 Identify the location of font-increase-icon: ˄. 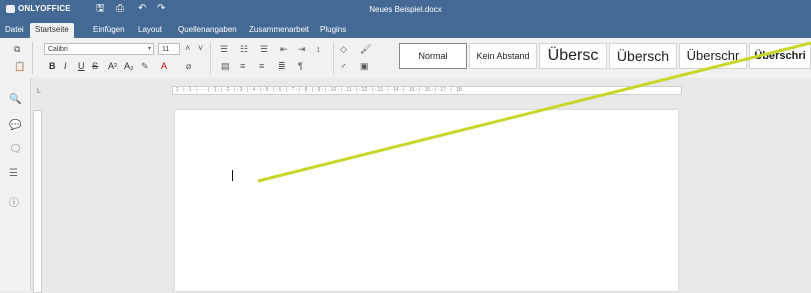
(187, 48).